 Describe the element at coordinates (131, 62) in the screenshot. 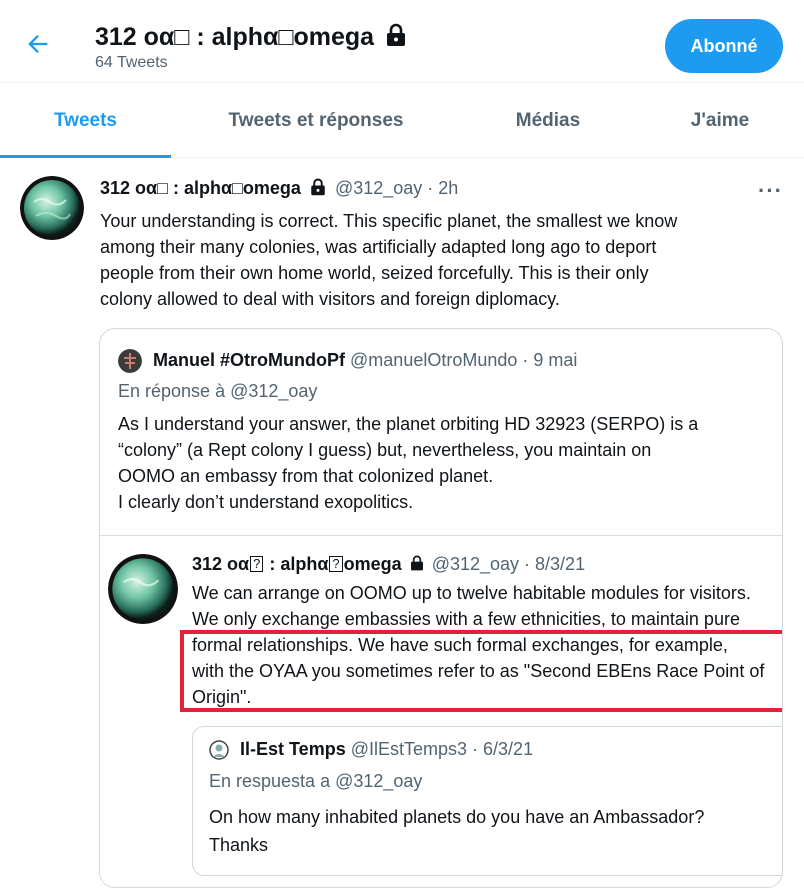

I see `tweet-count: 64 Tweets` at that location.